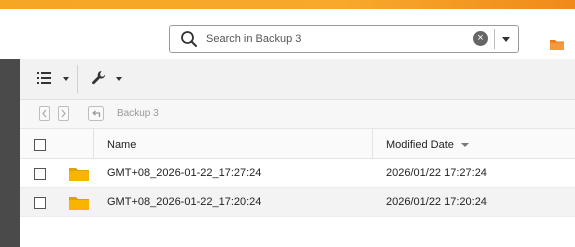 The height and width of the screenshot is (247, 575). What do you see at coordinates (436, 202) in the screenshot?
I see `modified-date: 2026/01/22 17:20:24` at bounding box center [436, 202].